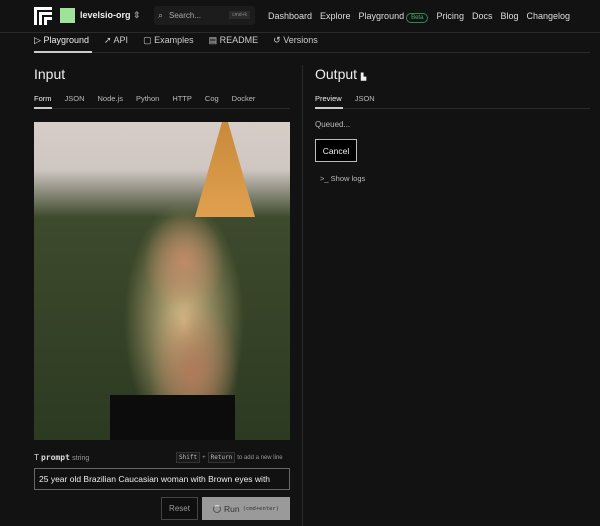 This screenshot has height=526, width=600. Describe the element at coordinates (212, 98) in the screenshot. I see `tab-cog: Cog` at that location.